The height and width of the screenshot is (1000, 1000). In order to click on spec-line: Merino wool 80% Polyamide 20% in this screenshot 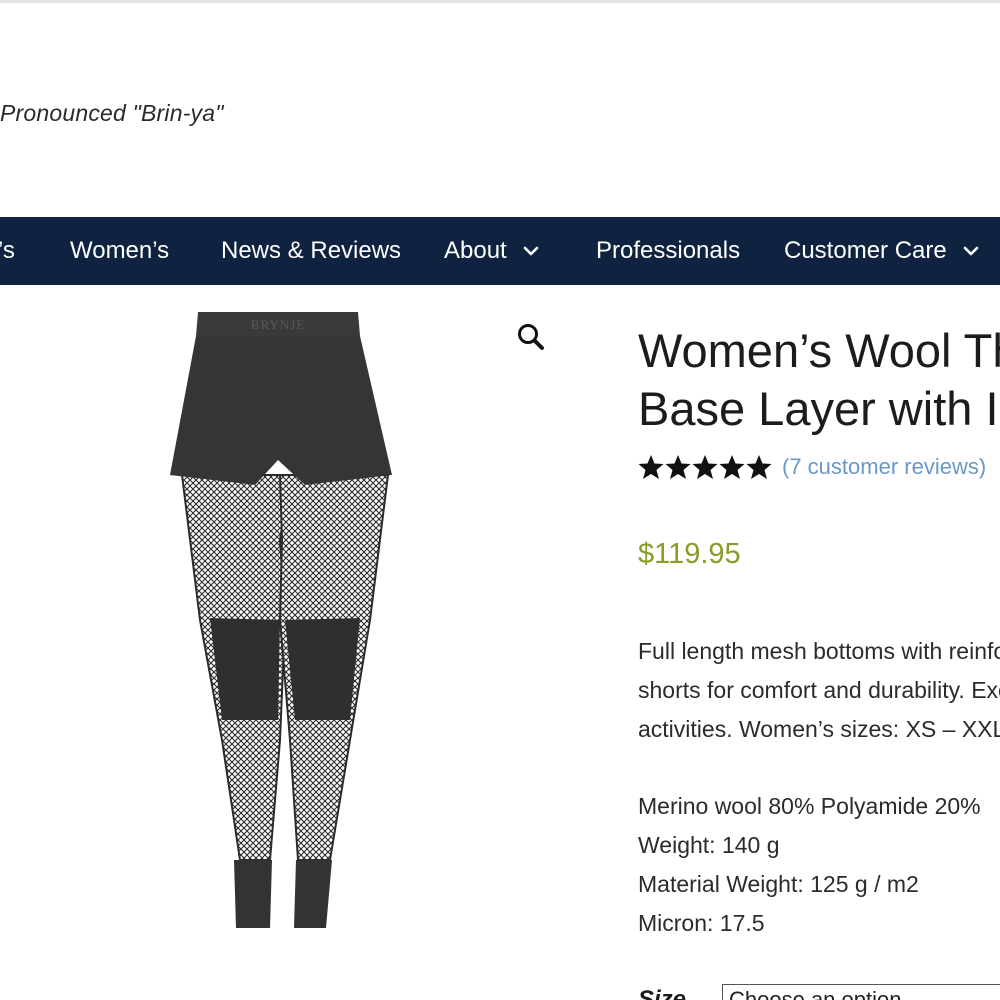, I will do `click(809, 806)`.